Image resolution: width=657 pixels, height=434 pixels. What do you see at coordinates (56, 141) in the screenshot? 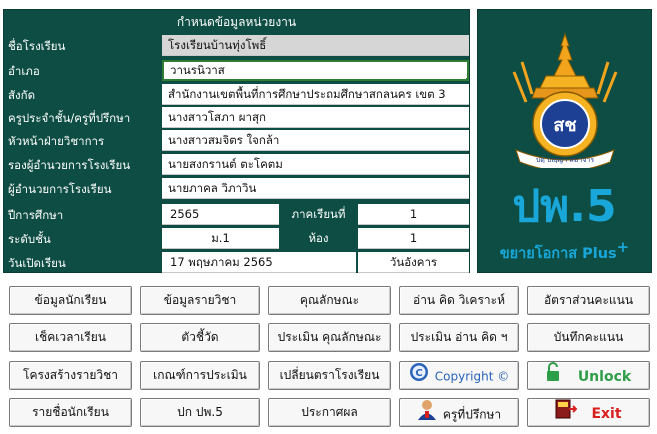
I see `academic-head-label: หัวหน้าฝ่ายวิชาการ` at bounding box center [56, 141].